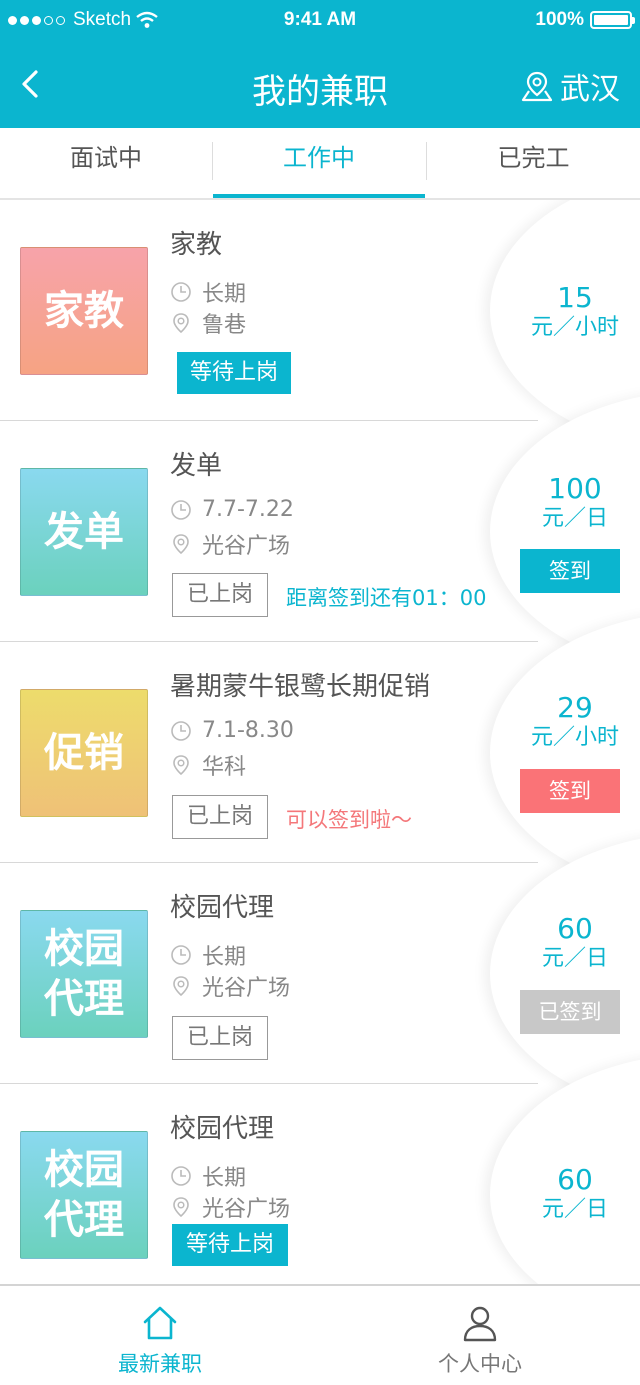  I want to click on home-icon, so click(160, 1323).